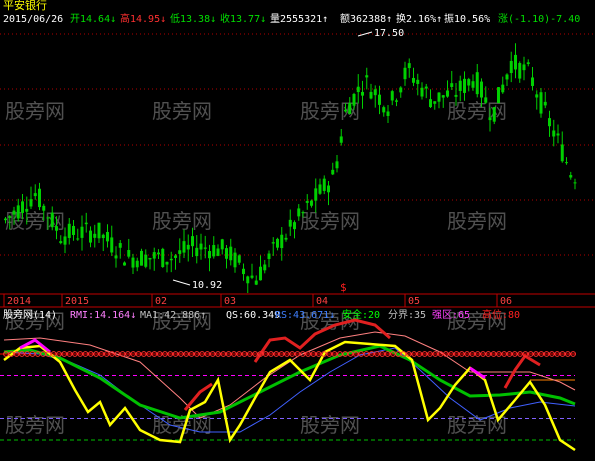 The width and height of the screenshot is (595, 461). What do you see at coordinates (25, 6) in the screenshot?
I see `stock-name: 平安银行` at bounding box center [25, 6].